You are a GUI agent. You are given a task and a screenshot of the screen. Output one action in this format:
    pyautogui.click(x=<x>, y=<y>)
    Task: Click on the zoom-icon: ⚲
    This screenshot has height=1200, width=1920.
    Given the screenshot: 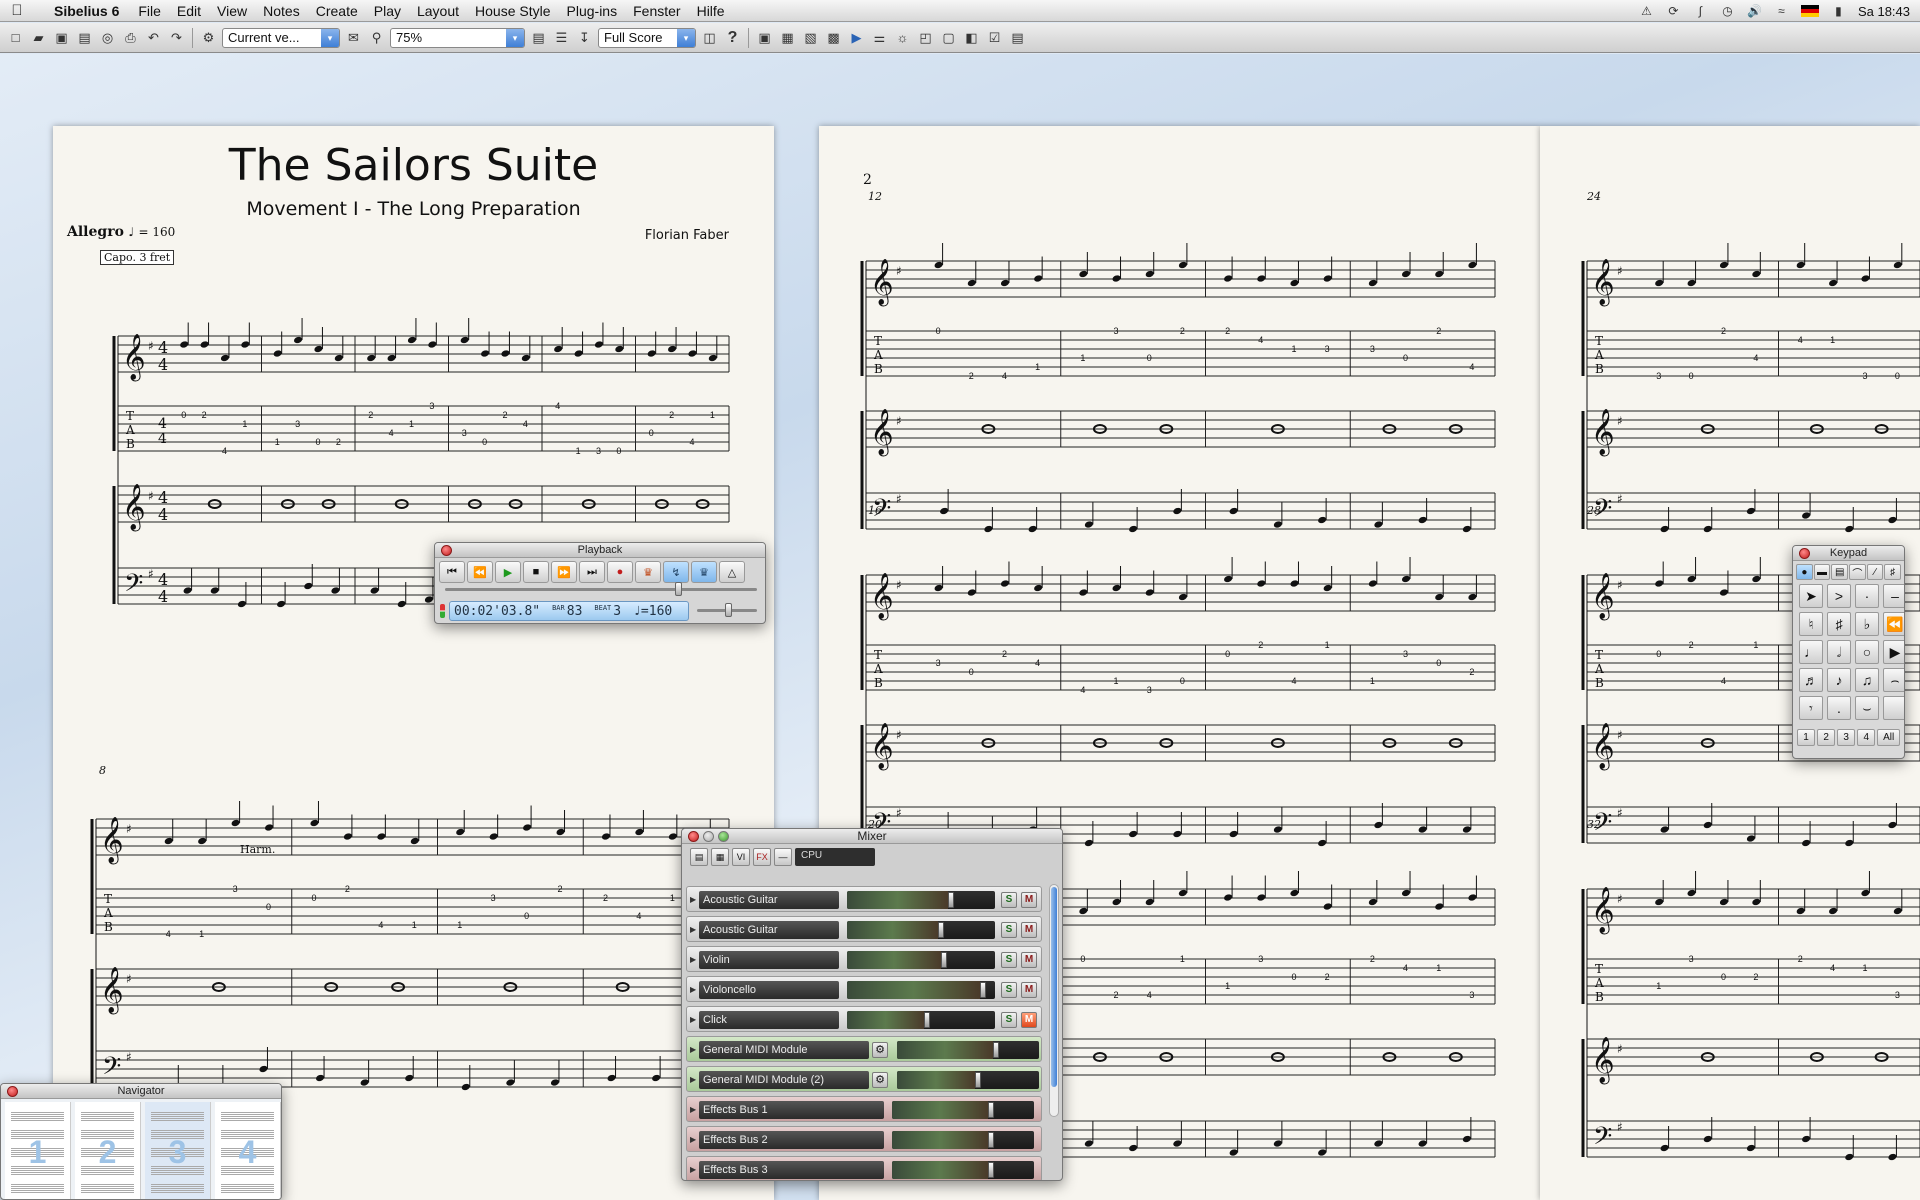 What is the action you would take?
    pyautogui.click(x=376, y=37)
    